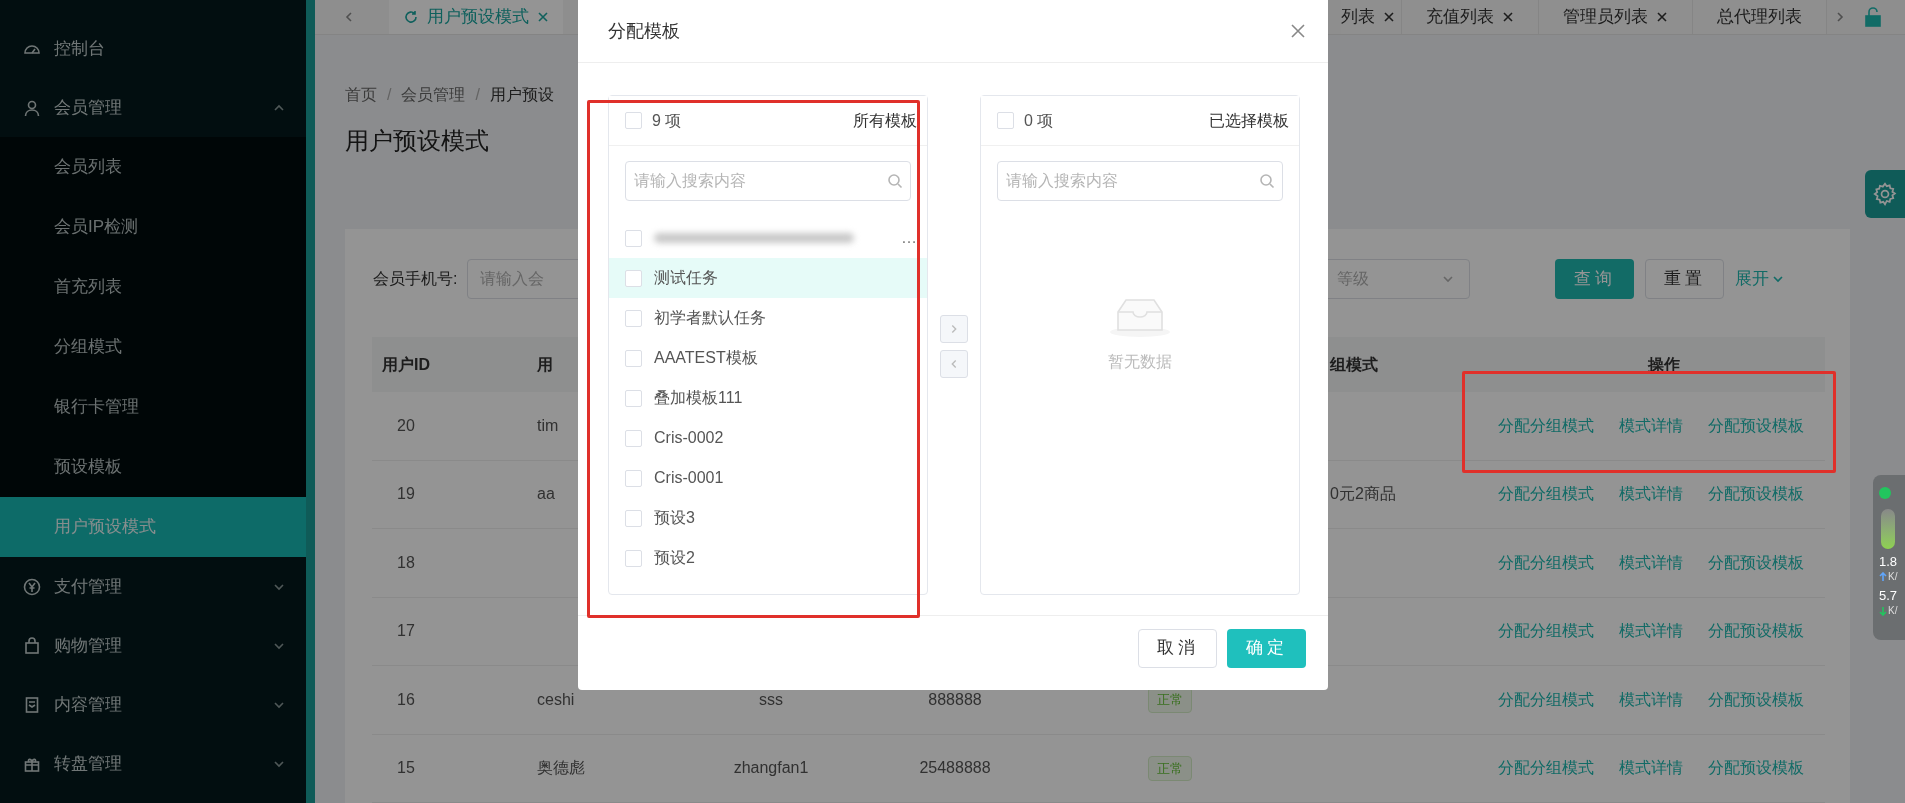  Describe the element at coordinates (1664, 364) in the screenshot. I see `column-header: 操作` at that location.